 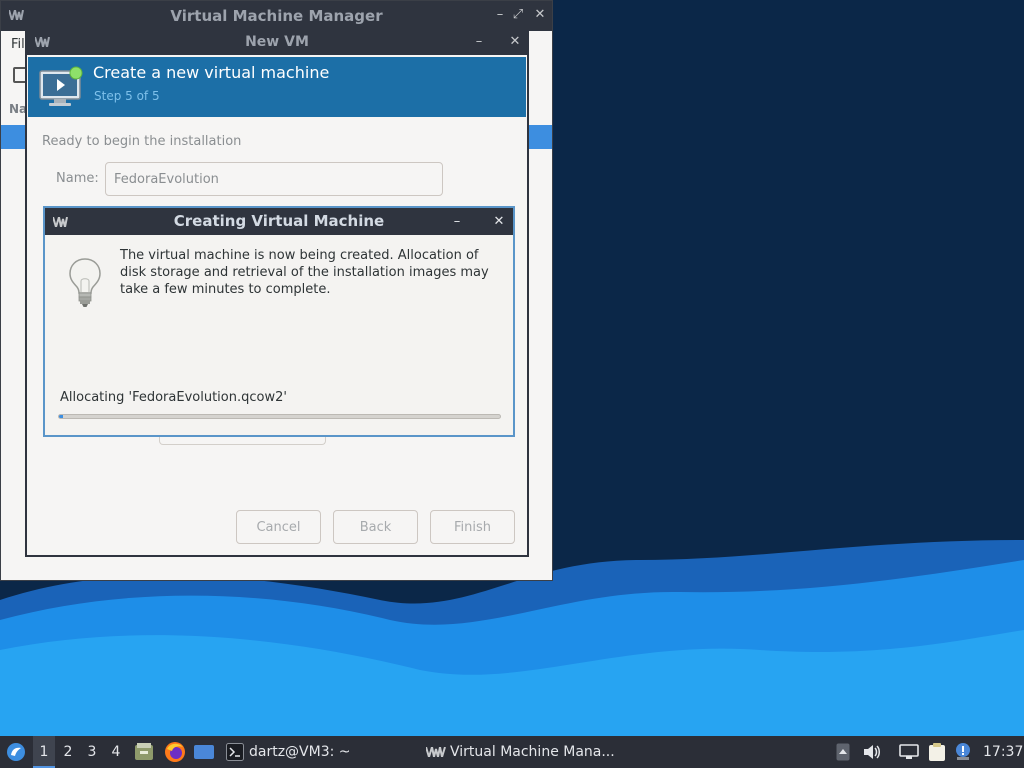 What do you see at coordinates (436, 752) in the screenshot?
I see `vm-logo-icon` at bounding box center [436, 752].